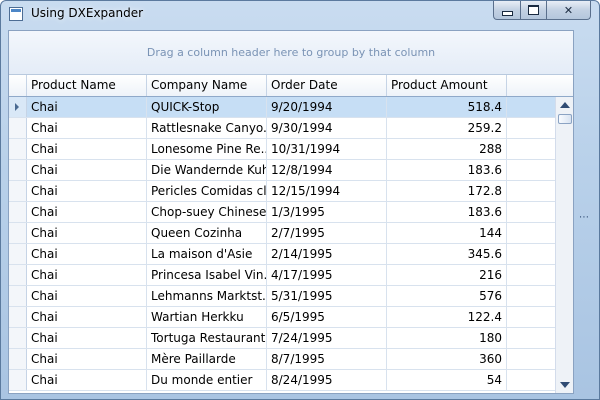  What do you see at coordinates (207, 338) in the screenshot?
I see `cell-company-name: Tortuga Restaurante` at bounding box center [207, 338].